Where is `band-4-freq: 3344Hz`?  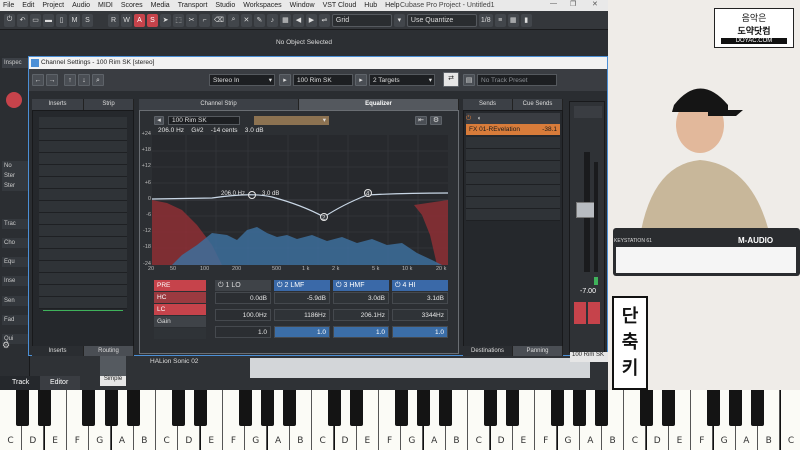 band-4-freq: 3344Hz is located at coordinates (420, 315).